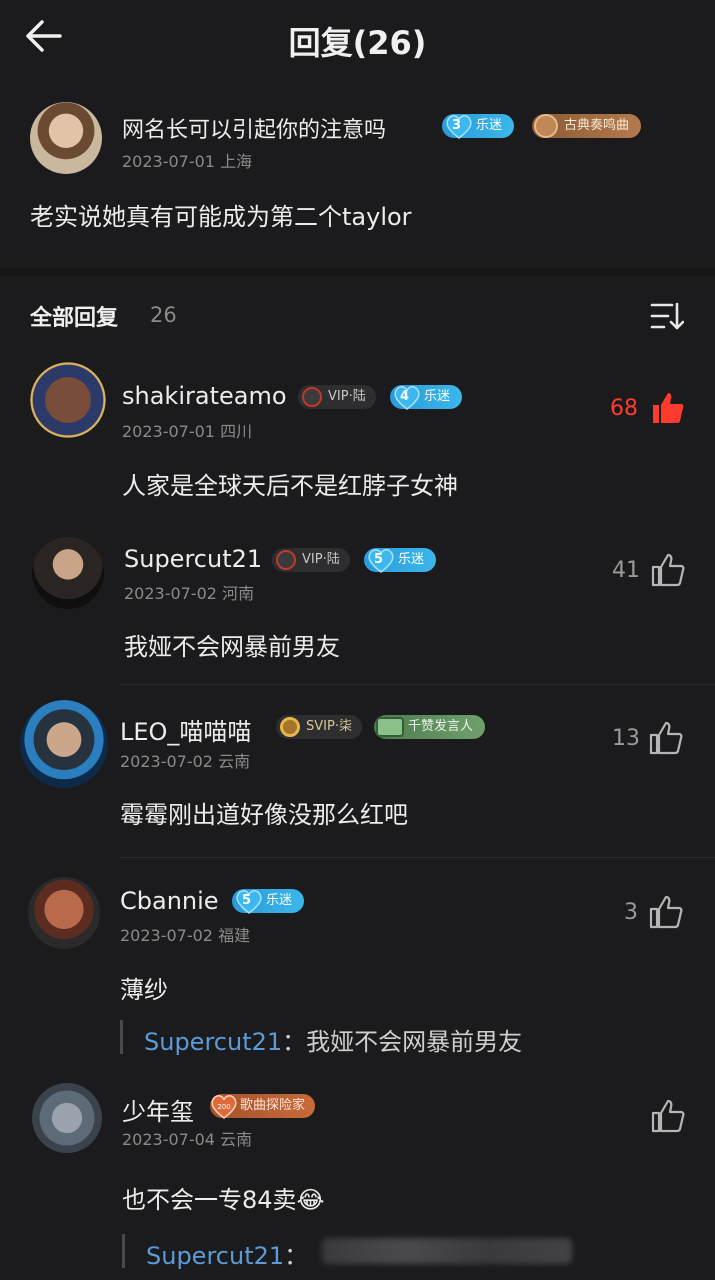 The image size is (715, 1280). What do you see at coordinates (357, 272) in the screenshot?
I see `section-divider` at bounding box center [357, 272].